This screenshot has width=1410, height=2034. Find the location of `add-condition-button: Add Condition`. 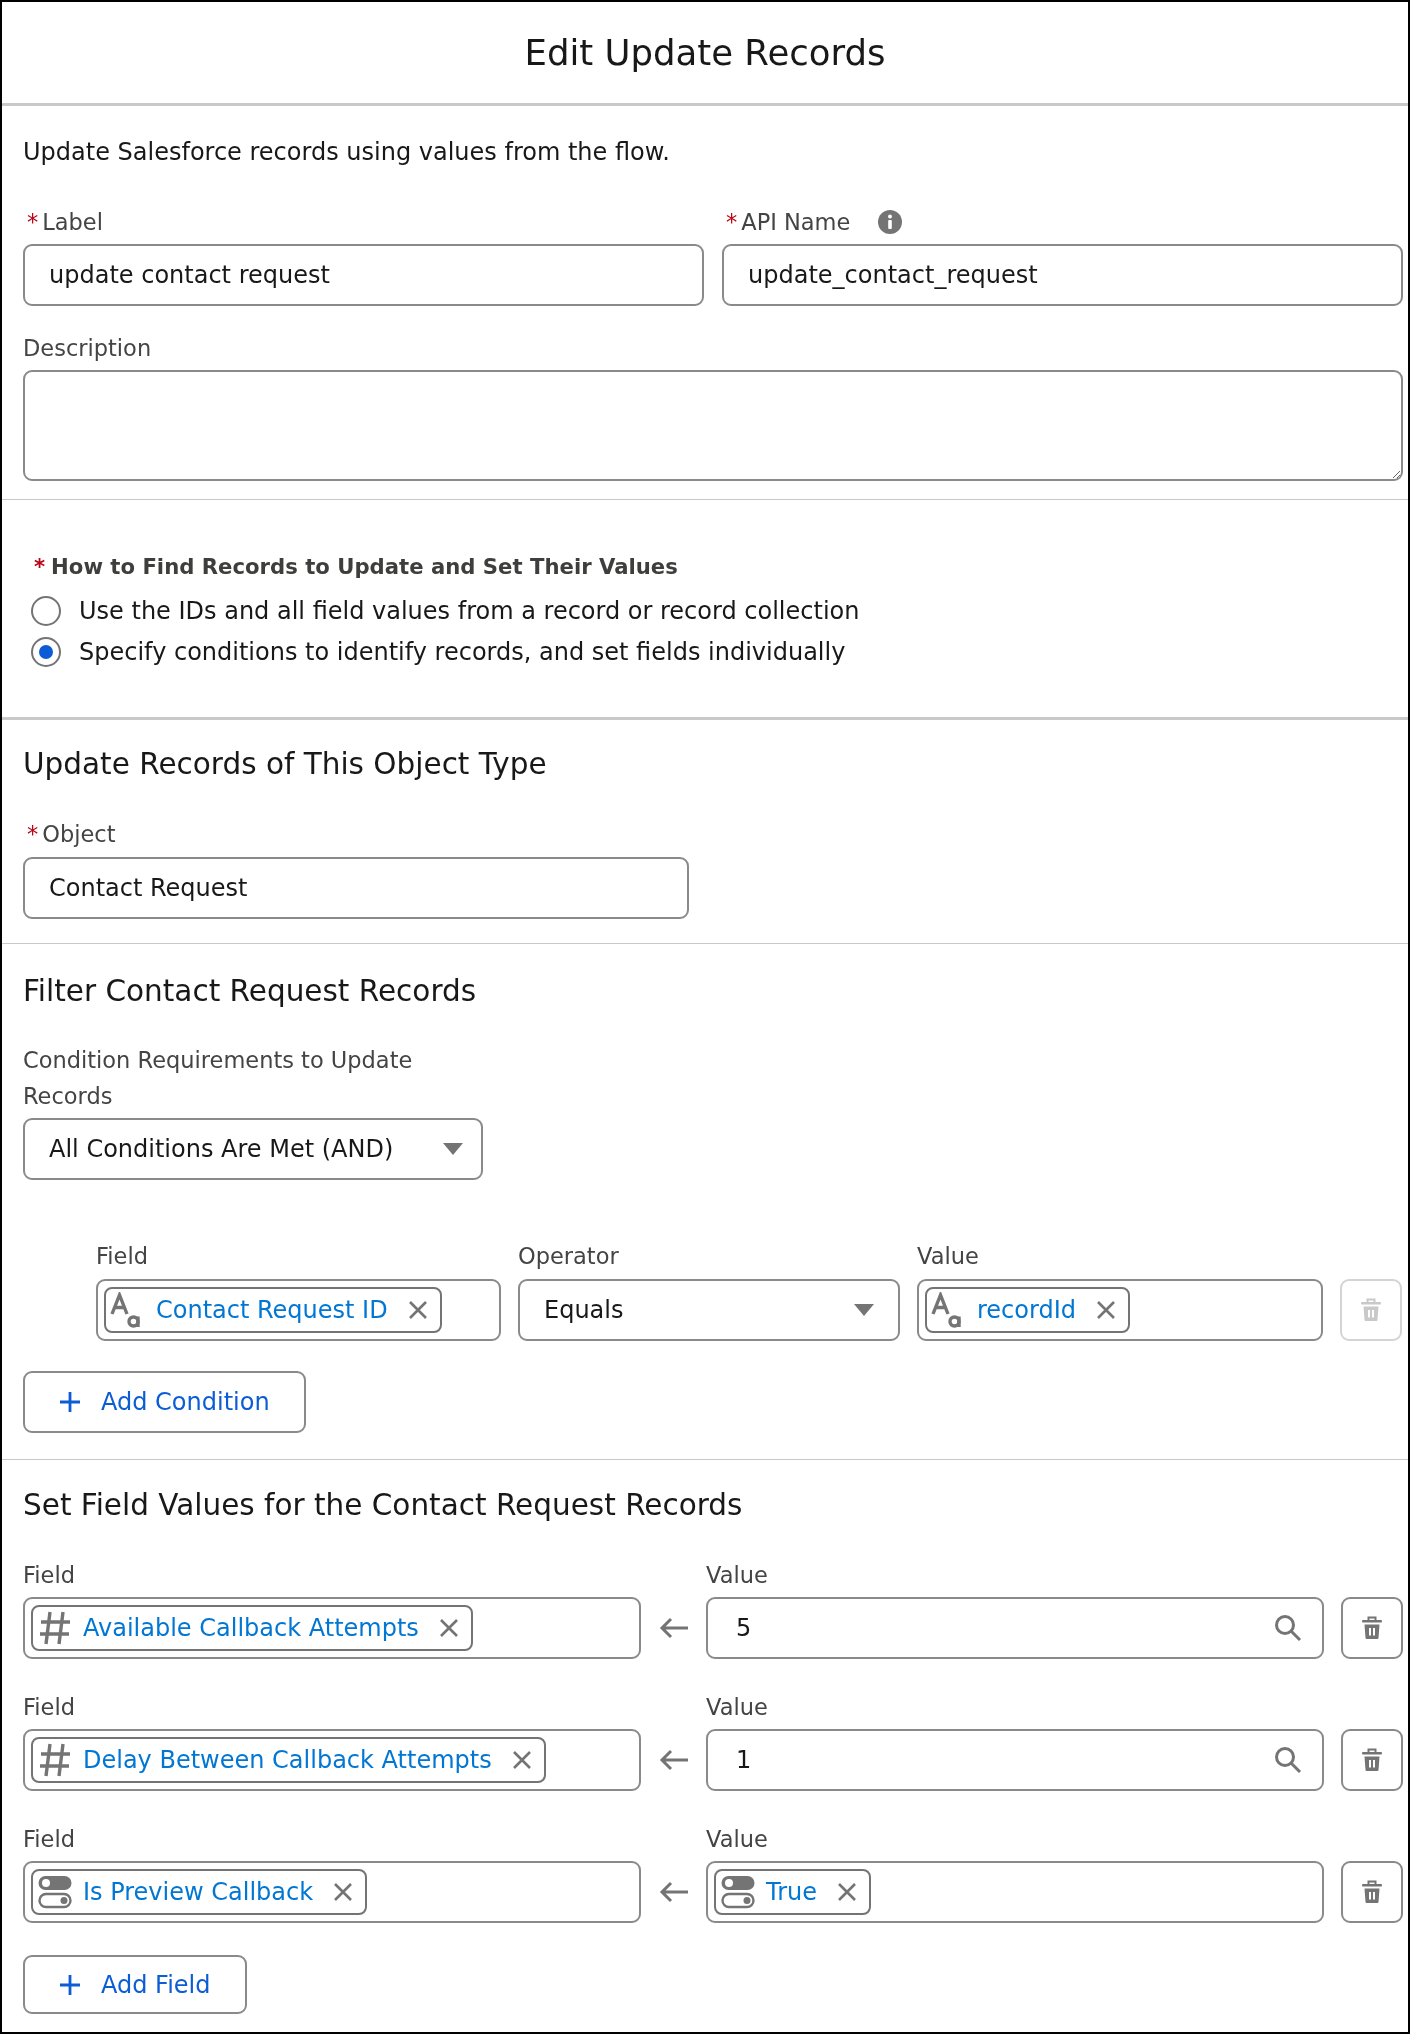

add-condition-button: Add Condition is located at coordinates (164, 1402).